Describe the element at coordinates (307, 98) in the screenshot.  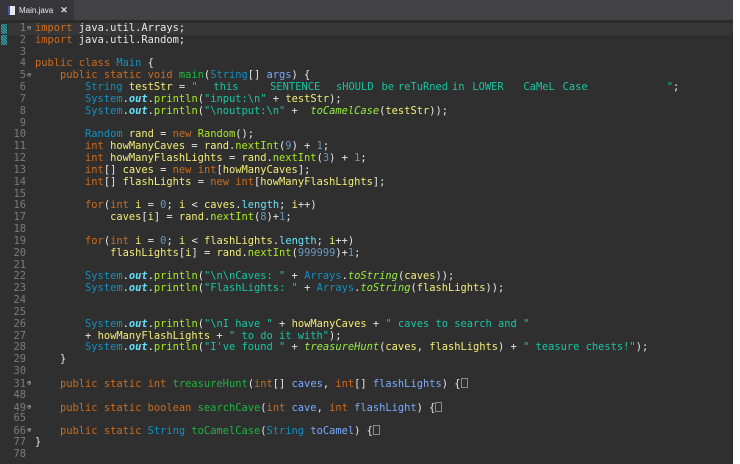
I see `code-token: testStr` at that location.